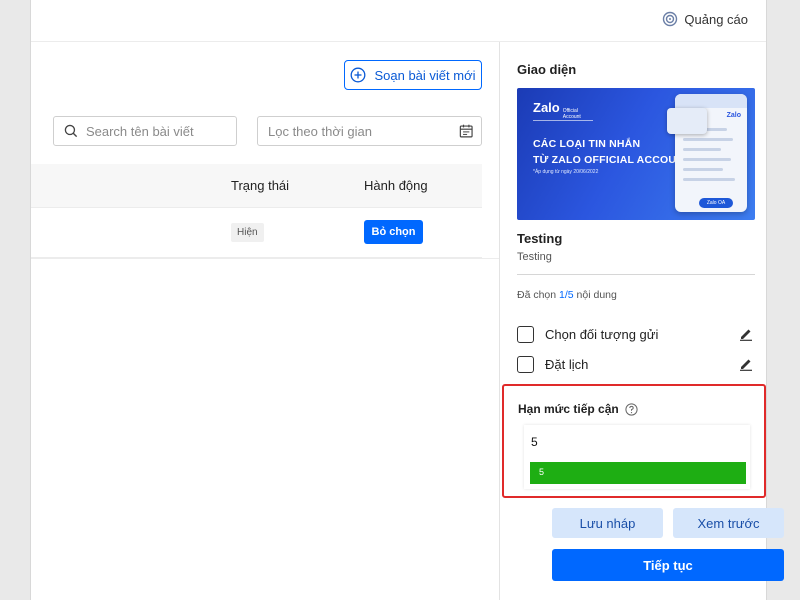 This screenshot has width=800, height=600. I want to click on section-title: Giao diện, so click(547, 69).